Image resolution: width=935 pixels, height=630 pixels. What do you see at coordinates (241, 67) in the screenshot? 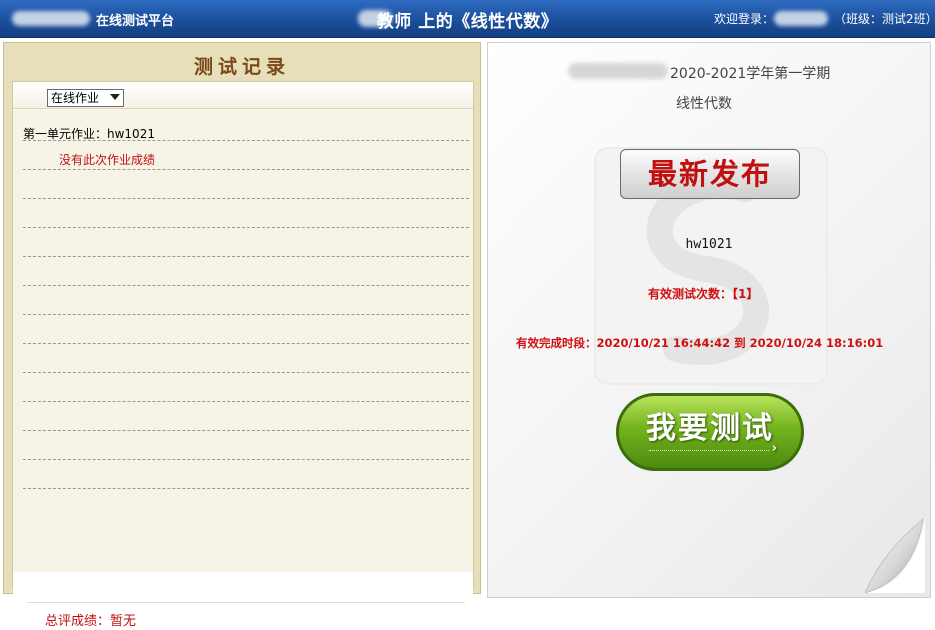
I see `records-title: 测试记录` at bounding box center [241, 67].